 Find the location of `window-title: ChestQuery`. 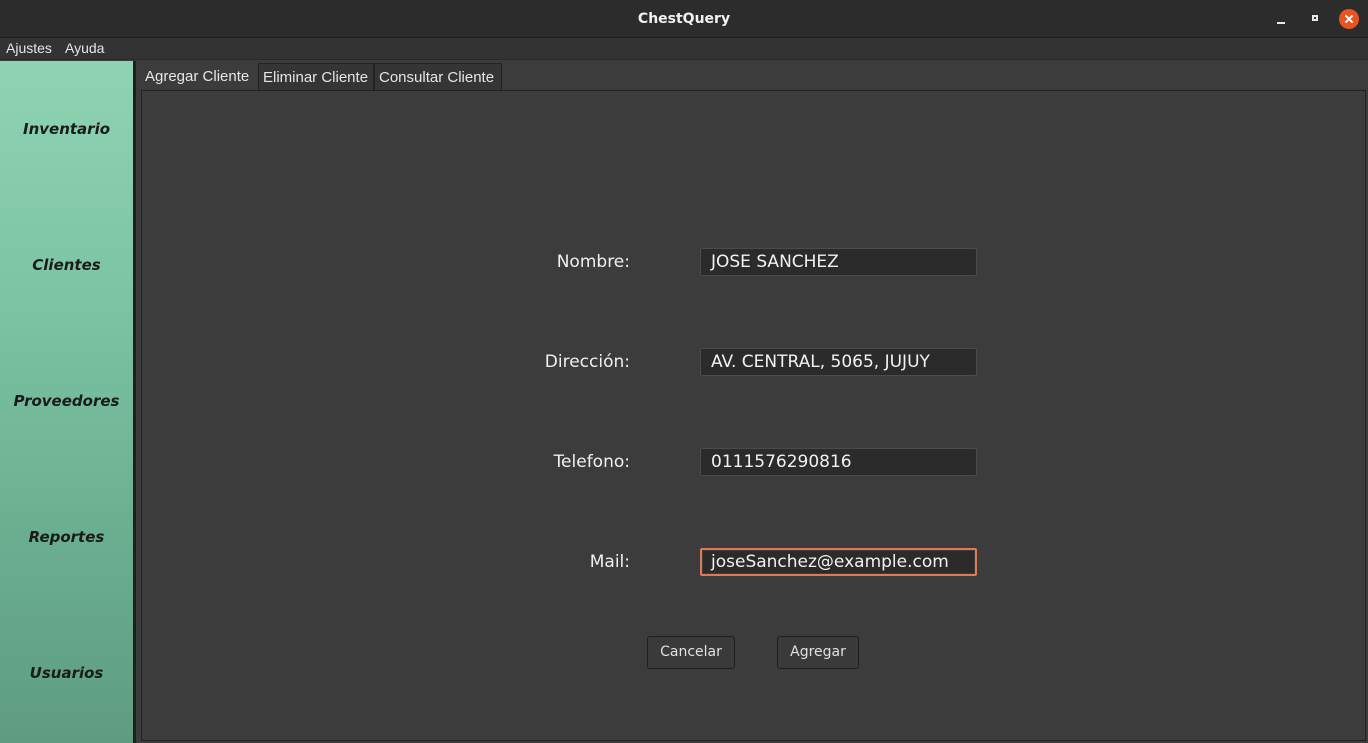

window-title: ChestQuery is located at coordinates (684, 19).